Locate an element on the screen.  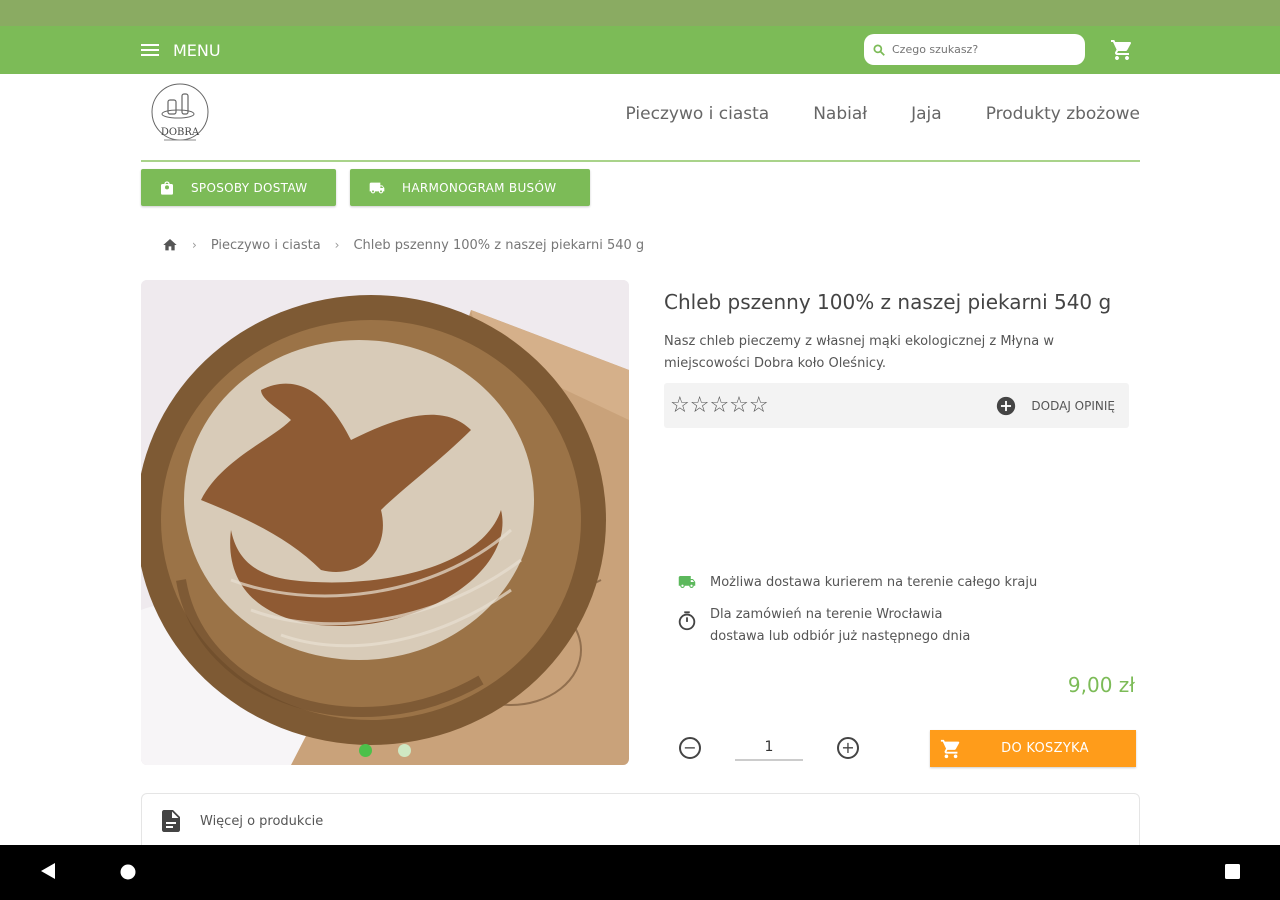
quantity-stepper: − 1 + is located at coordinates (769, 748).